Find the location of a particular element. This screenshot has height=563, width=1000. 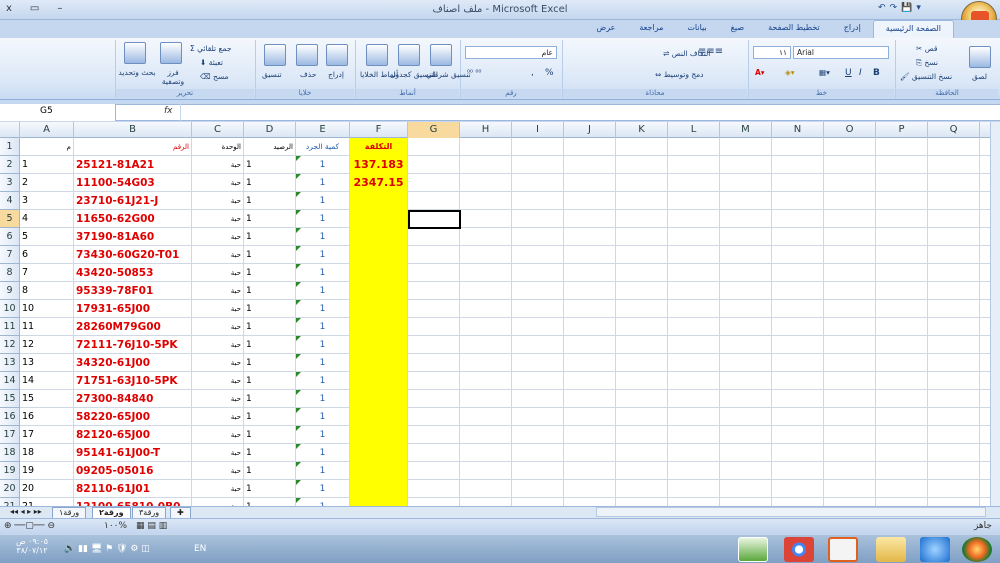

name-box: G5 is located at coordinates (58, 112).